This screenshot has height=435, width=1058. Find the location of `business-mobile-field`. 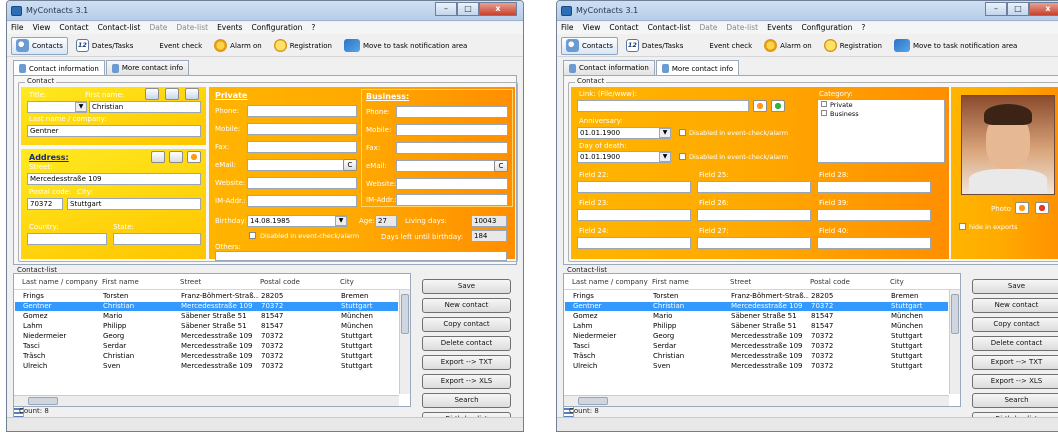

business-mobile-field is located at coordinates (452, 130).